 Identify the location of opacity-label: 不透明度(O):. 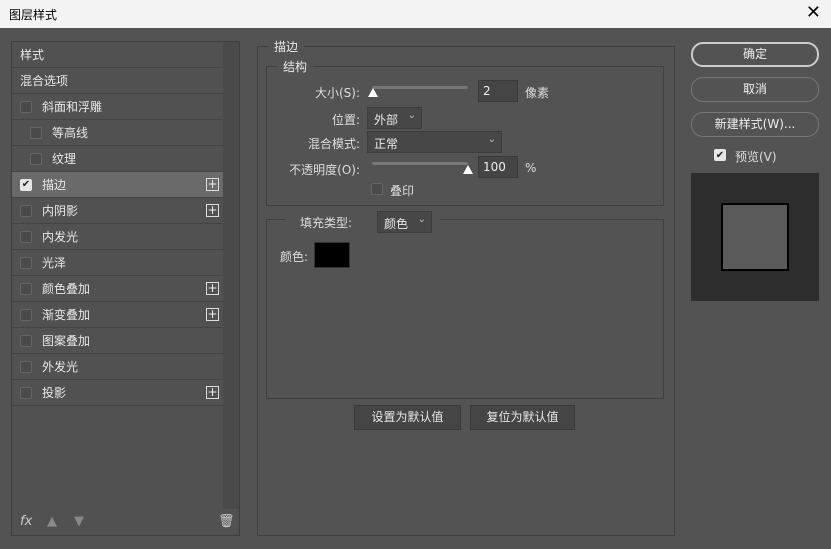
(324, 170).